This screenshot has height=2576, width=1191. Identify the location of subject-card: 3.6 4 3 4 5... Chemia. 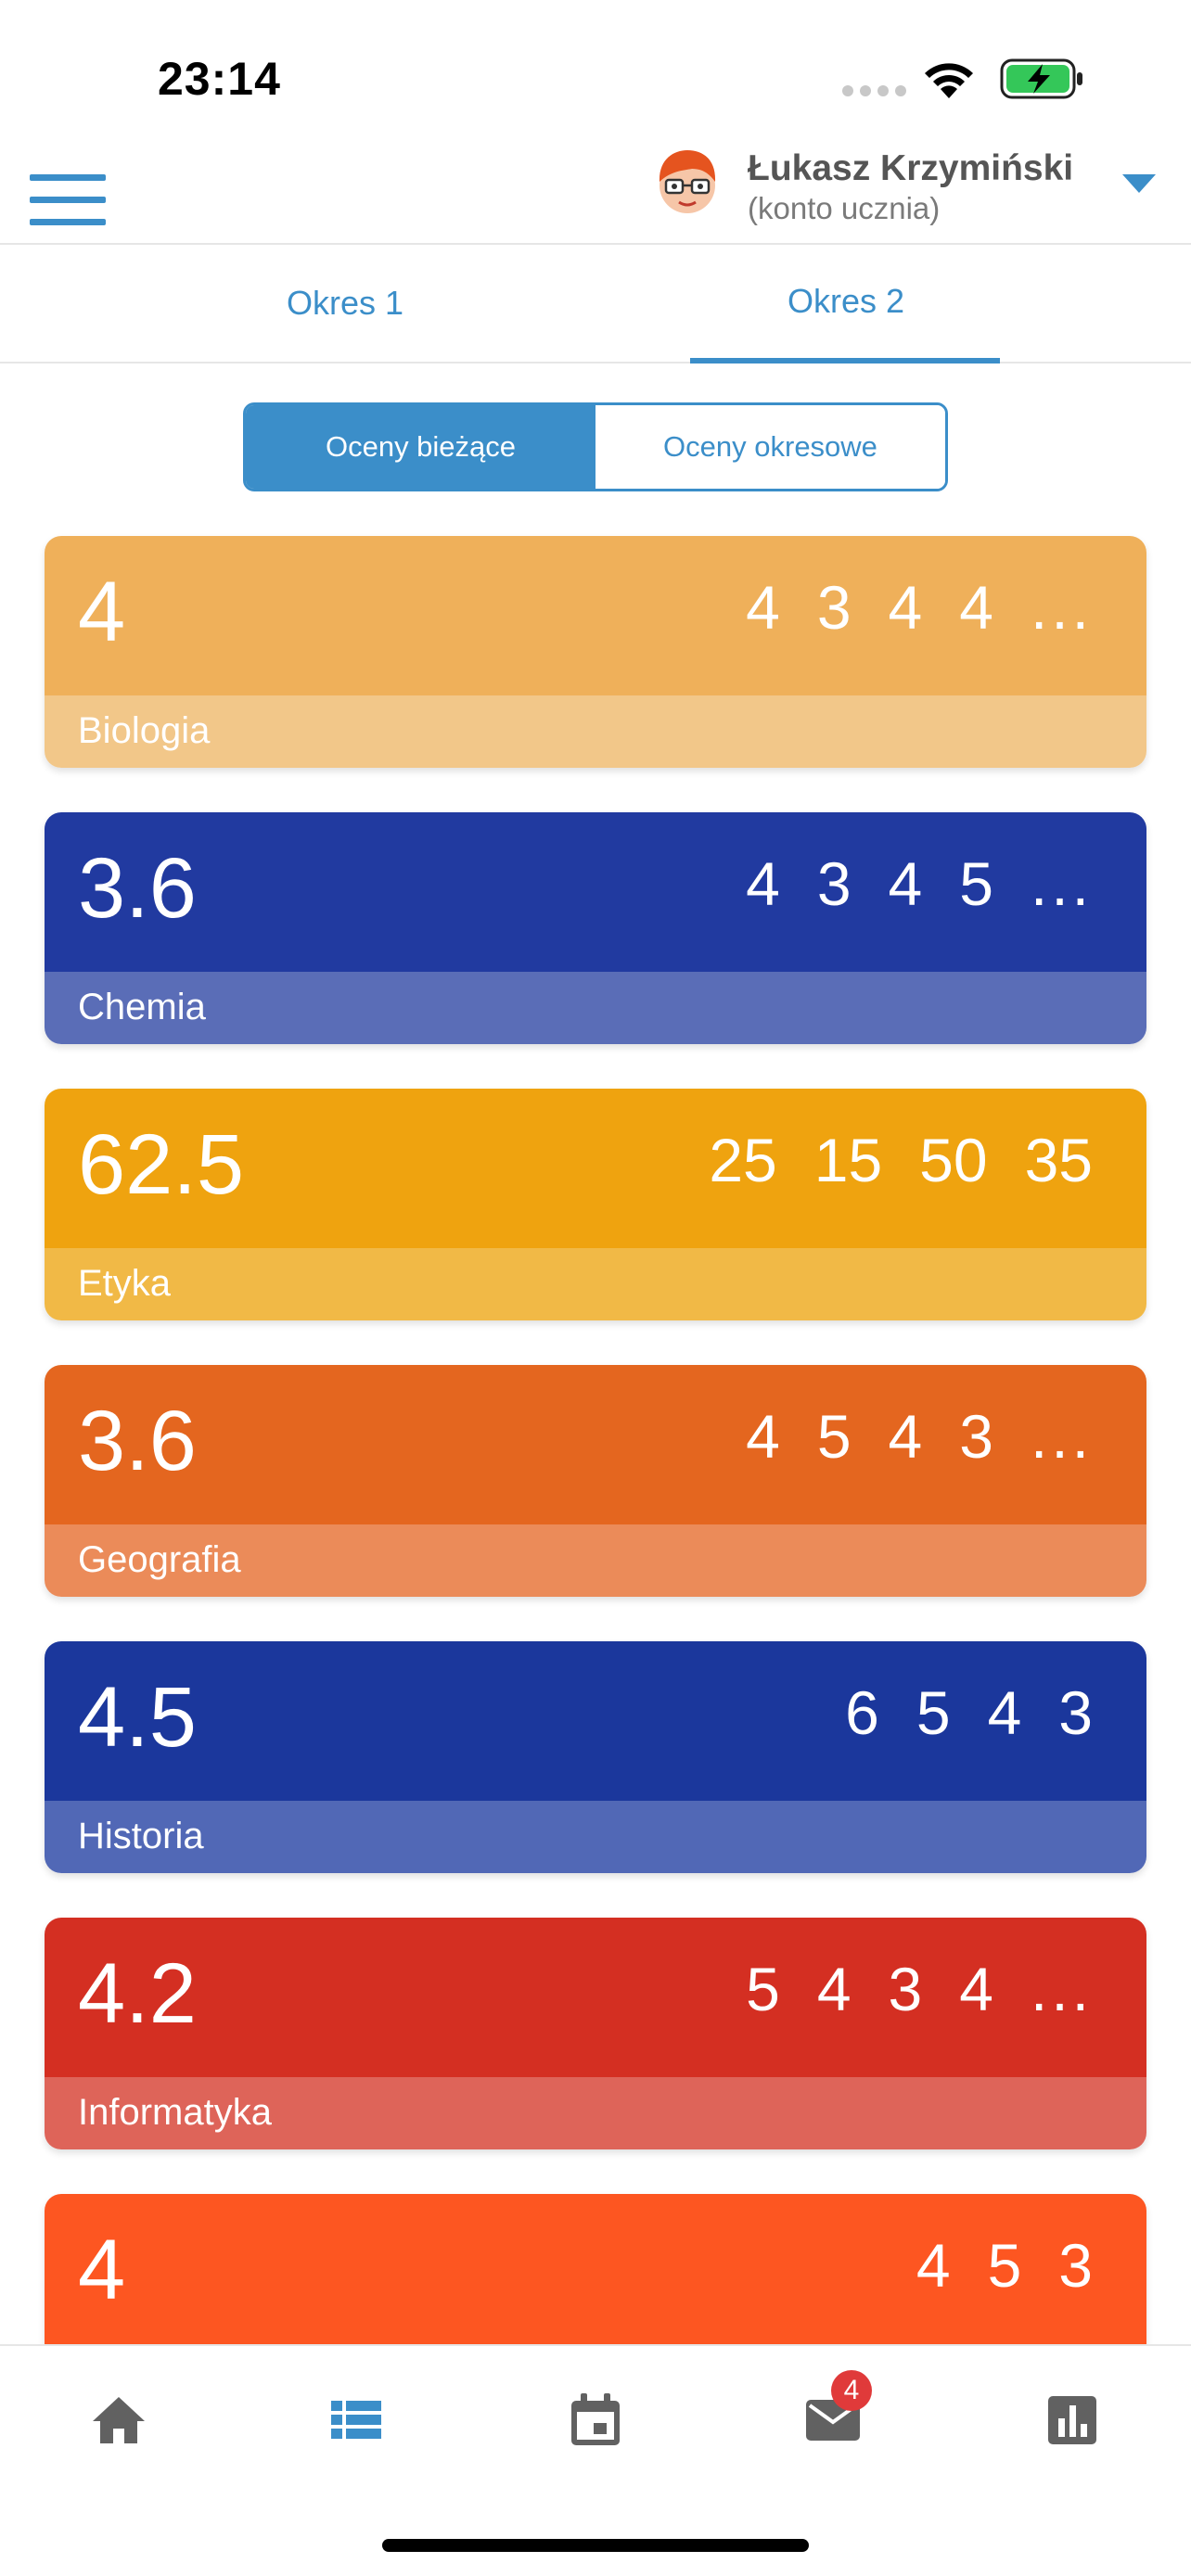
(595, 928).